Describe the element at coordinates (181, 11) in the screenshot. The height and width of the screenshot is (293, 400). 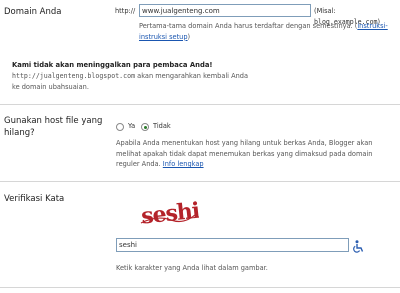
I see `domain-input-value: www.jualgenteng.com` at that location.